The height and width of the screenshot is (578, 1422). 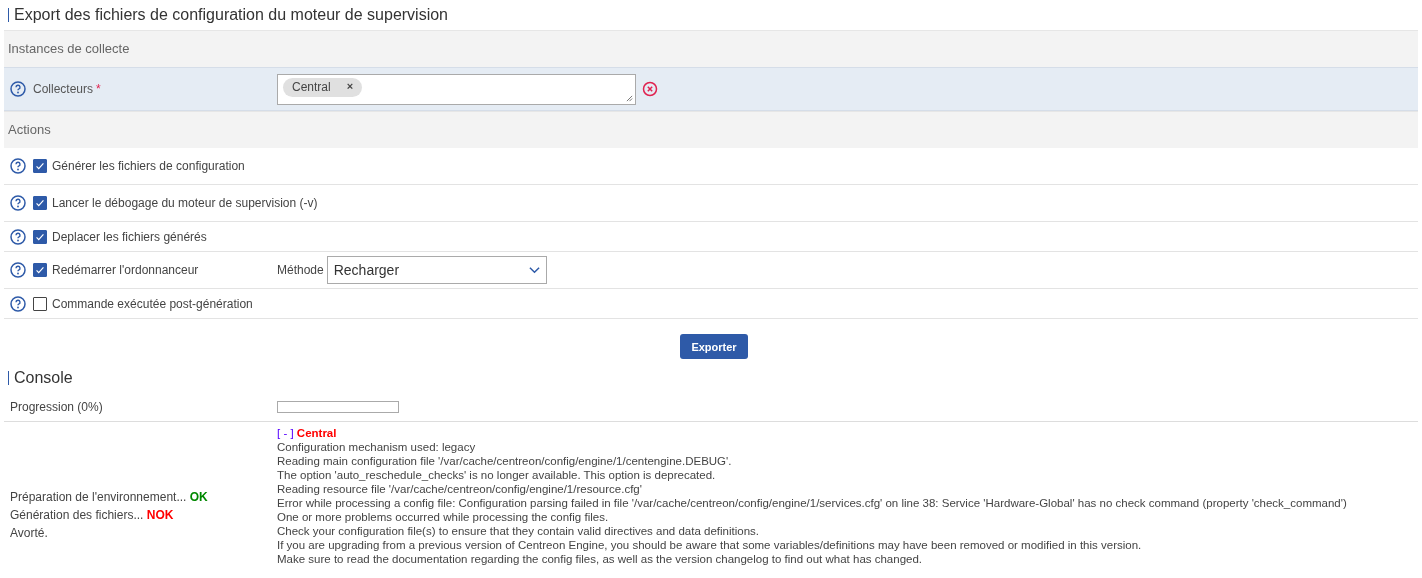 What do you see at coordinates (460, 489) in the screenshot?
I see `log-line: Reading resource file '/var/cache/centreon/config/engine/1/resource.cfg'` at bounding box center [460, 489].